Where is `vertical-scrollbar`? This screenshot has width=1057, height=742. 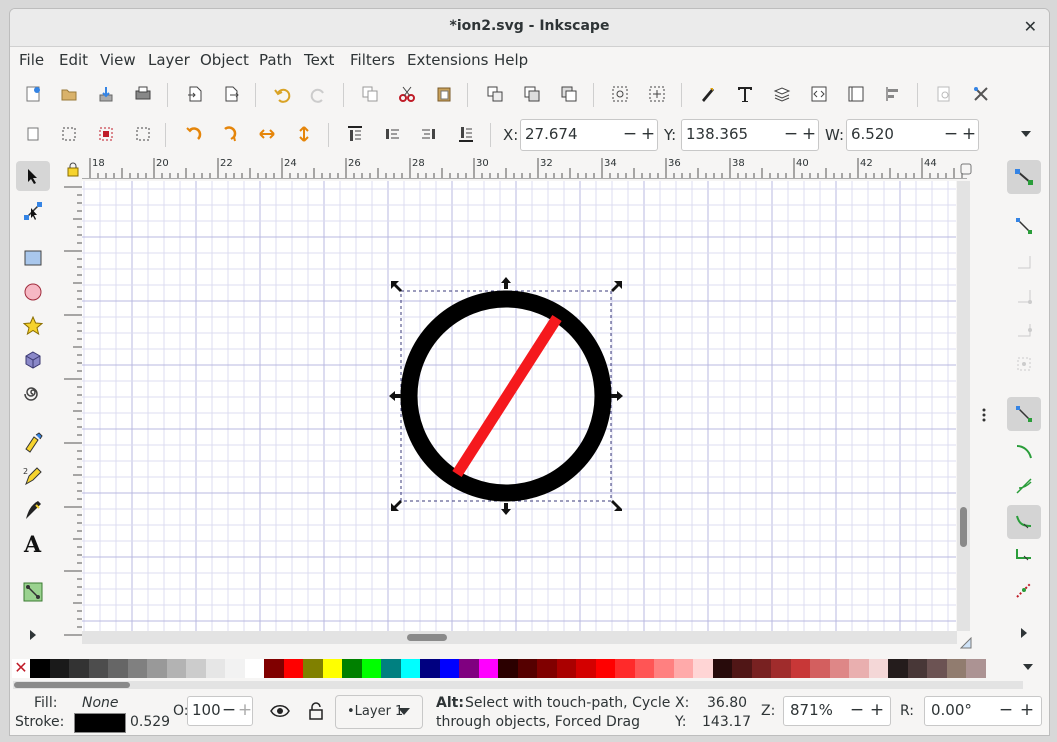
vertical-scrollbar is located at coordinates (963, 406).